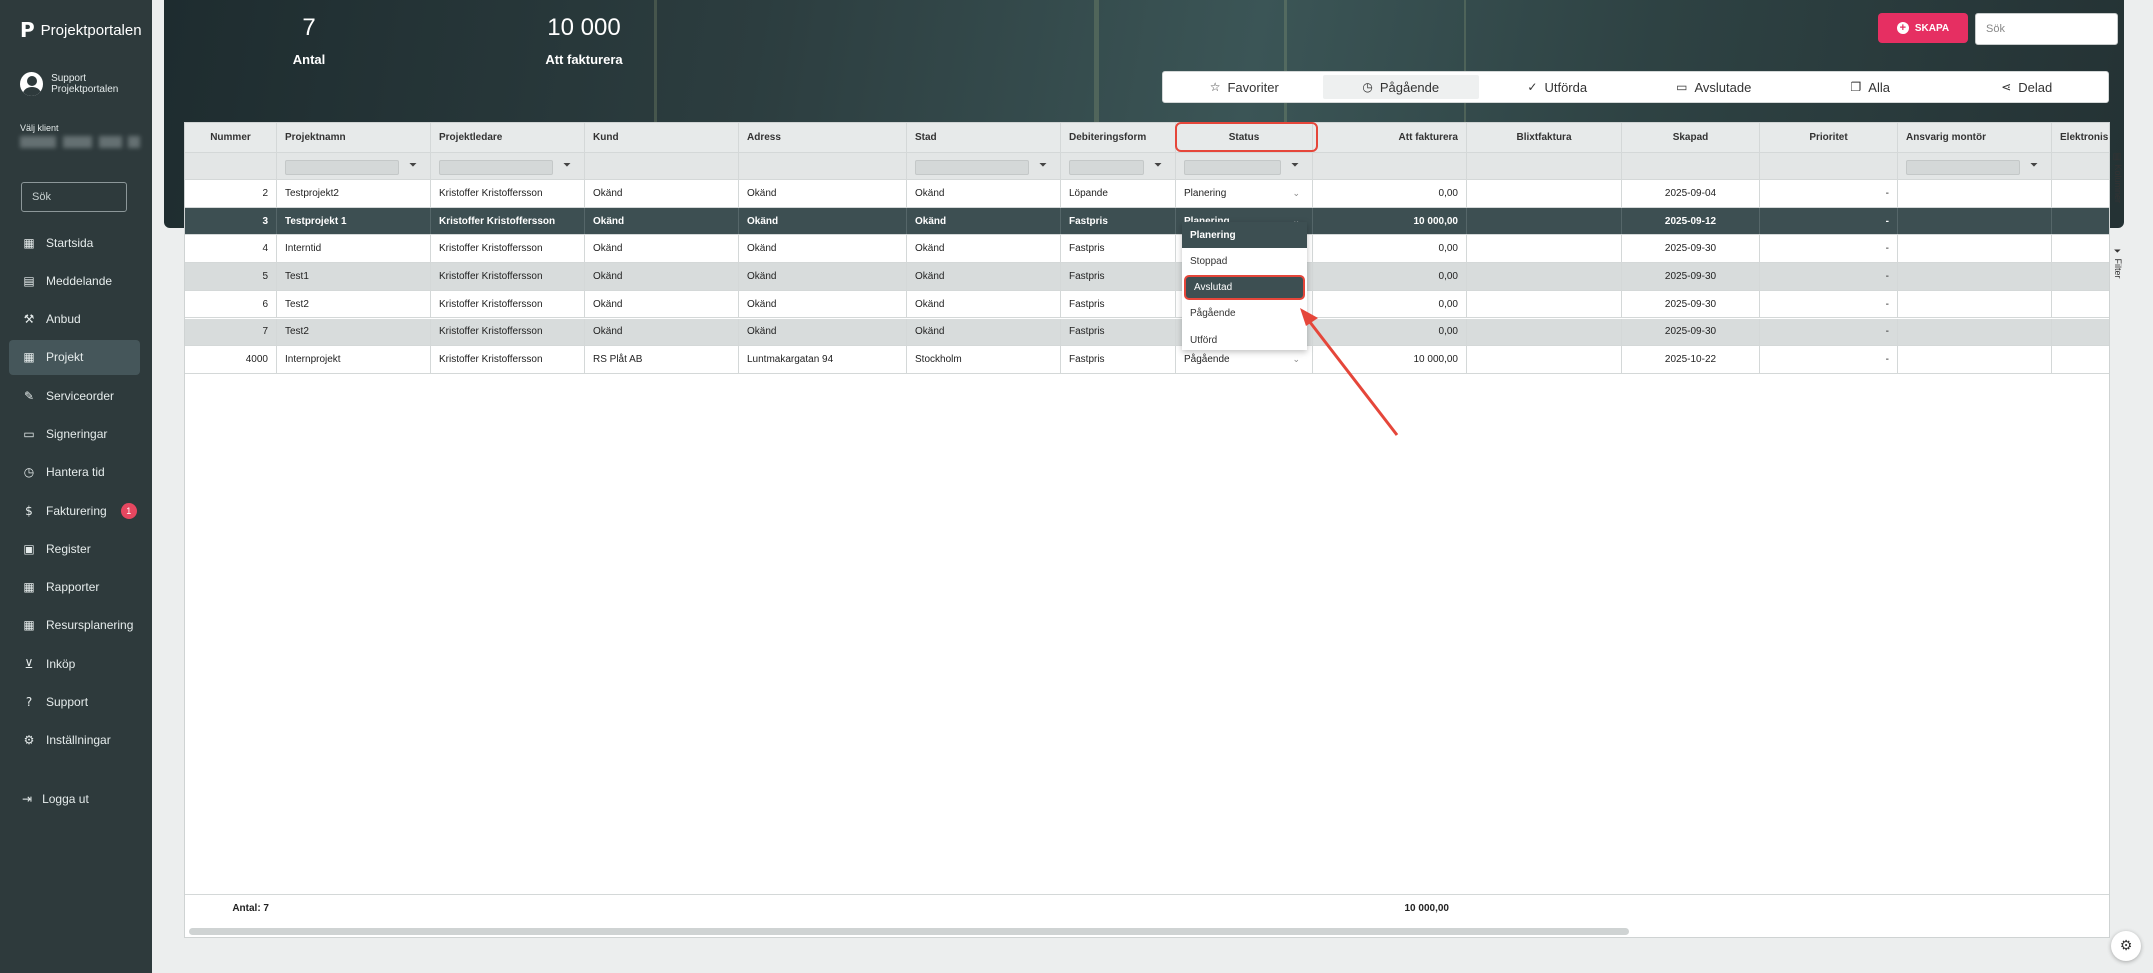 Image resolution: width=2153 pixels, height=973 pixels. Describe the element at coordinates (2126, 946) in the screenshot. I see `settings-gear-icon: ⚙` at that location.